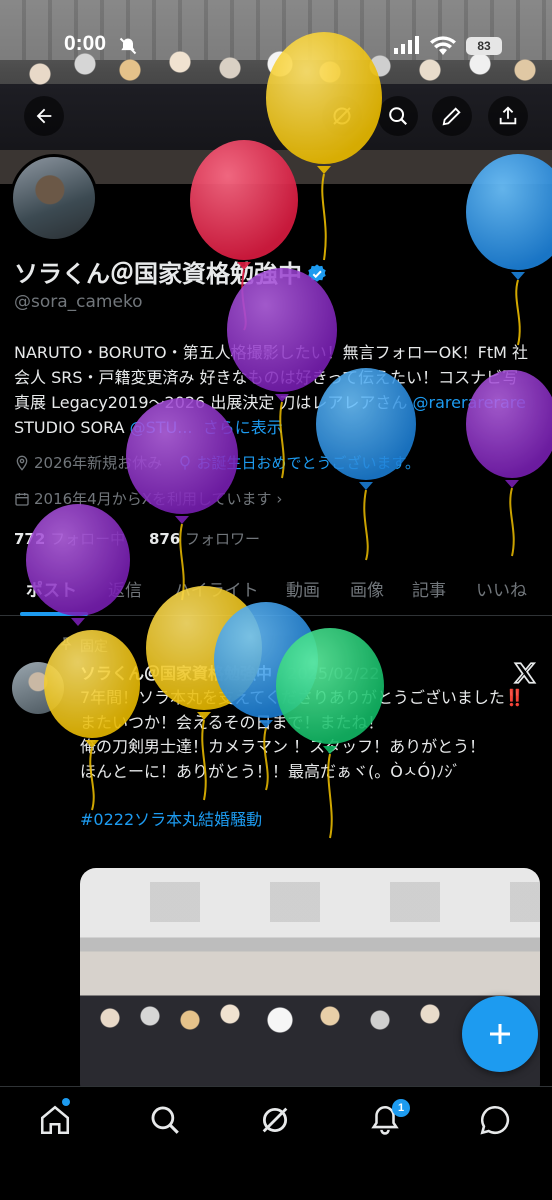 This screenshot has height=1200, width=552. I want to click on post-image-ceiling, so click(310, 902).